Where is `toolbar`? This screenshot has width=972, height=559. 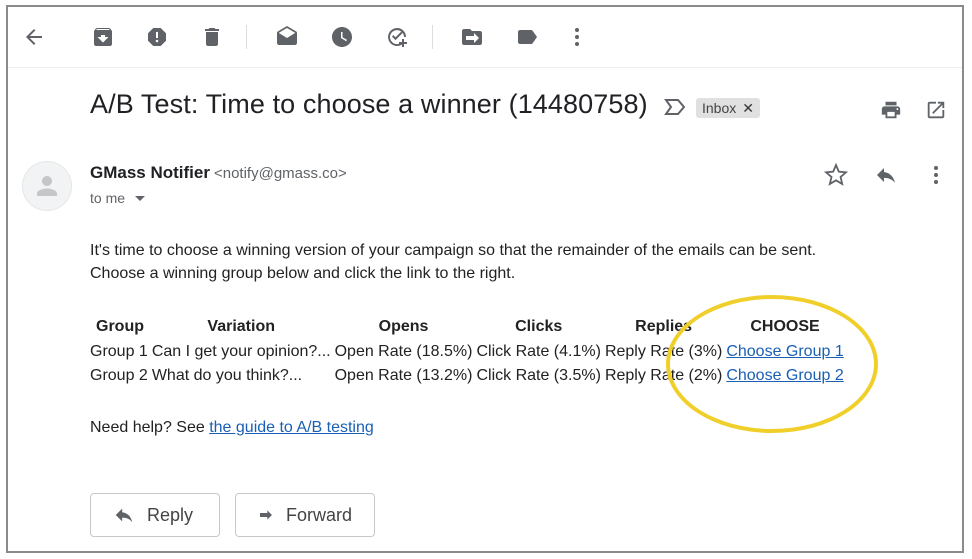 toolbar is located at coordinates (485, 37).